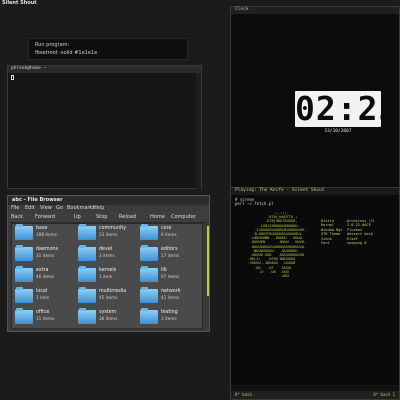  Describe the element at coordinates (17, 217) in the screenshot. I see `back-button: Back` at that location.